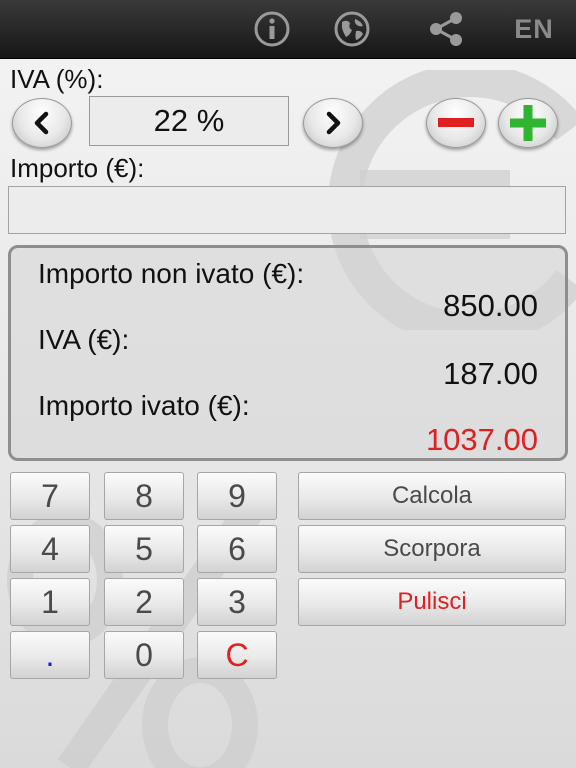  What do you see at coordinates (50, 655) in the screenshot?
I see `key-decimal-point: .` at bounding box center [50, 655].